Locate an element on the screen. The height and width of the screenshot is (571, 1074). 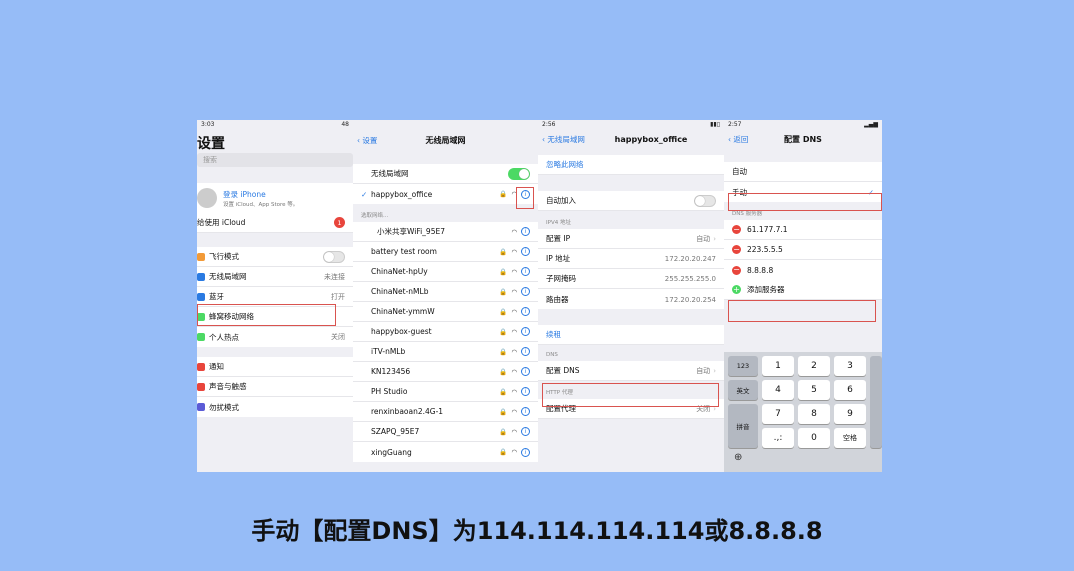
ipv4-row: 子网掩码 255.255.255.0 is located at coordinates (631, 279).